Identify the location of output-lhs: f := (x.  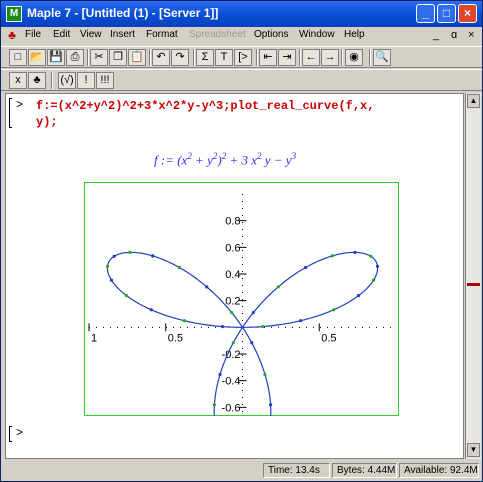
(171, 160).